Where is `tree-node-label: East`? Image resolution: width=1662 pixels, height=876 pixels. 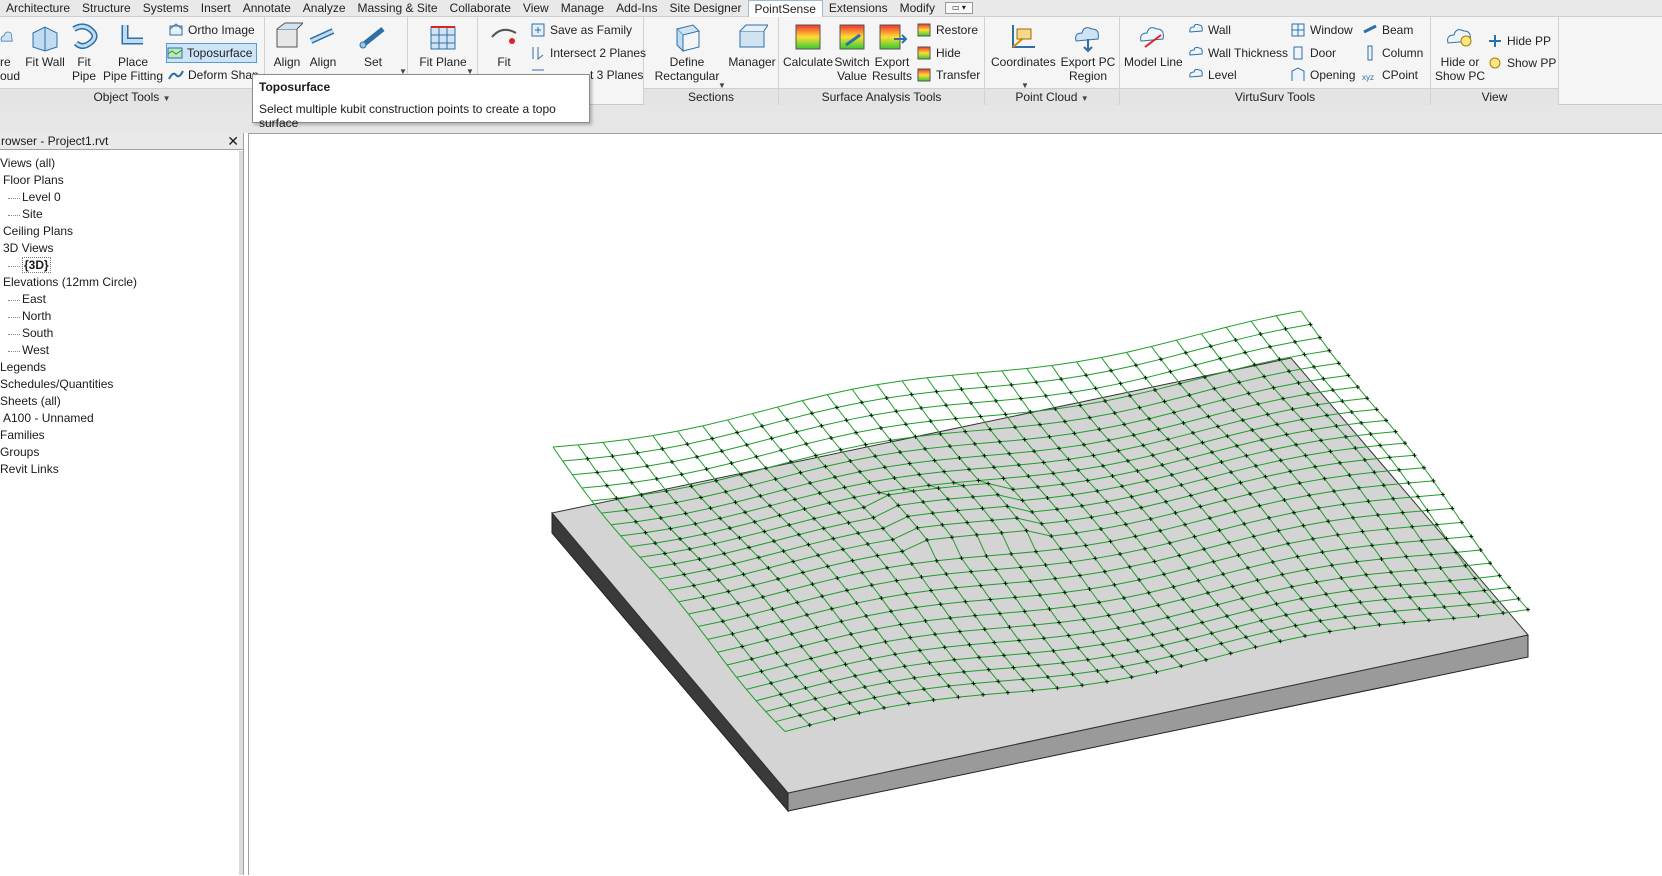 tree-node-label: East is located at coordinates (34, 299).